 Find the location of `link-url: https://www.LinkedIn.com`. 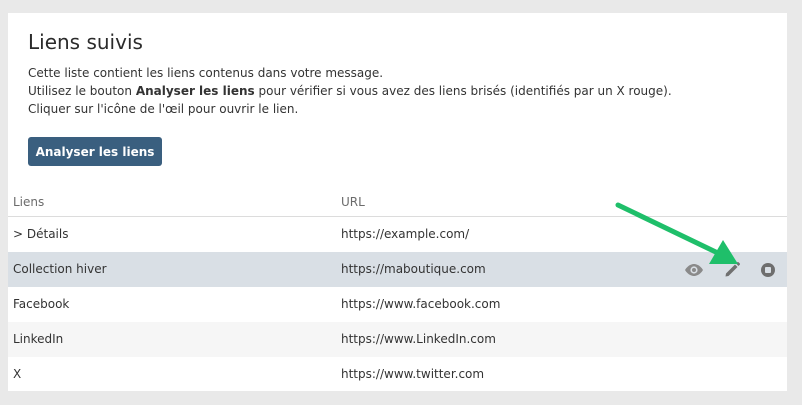

link-url: https://www.LinkedIn.com is located at coordinates (418, 339).